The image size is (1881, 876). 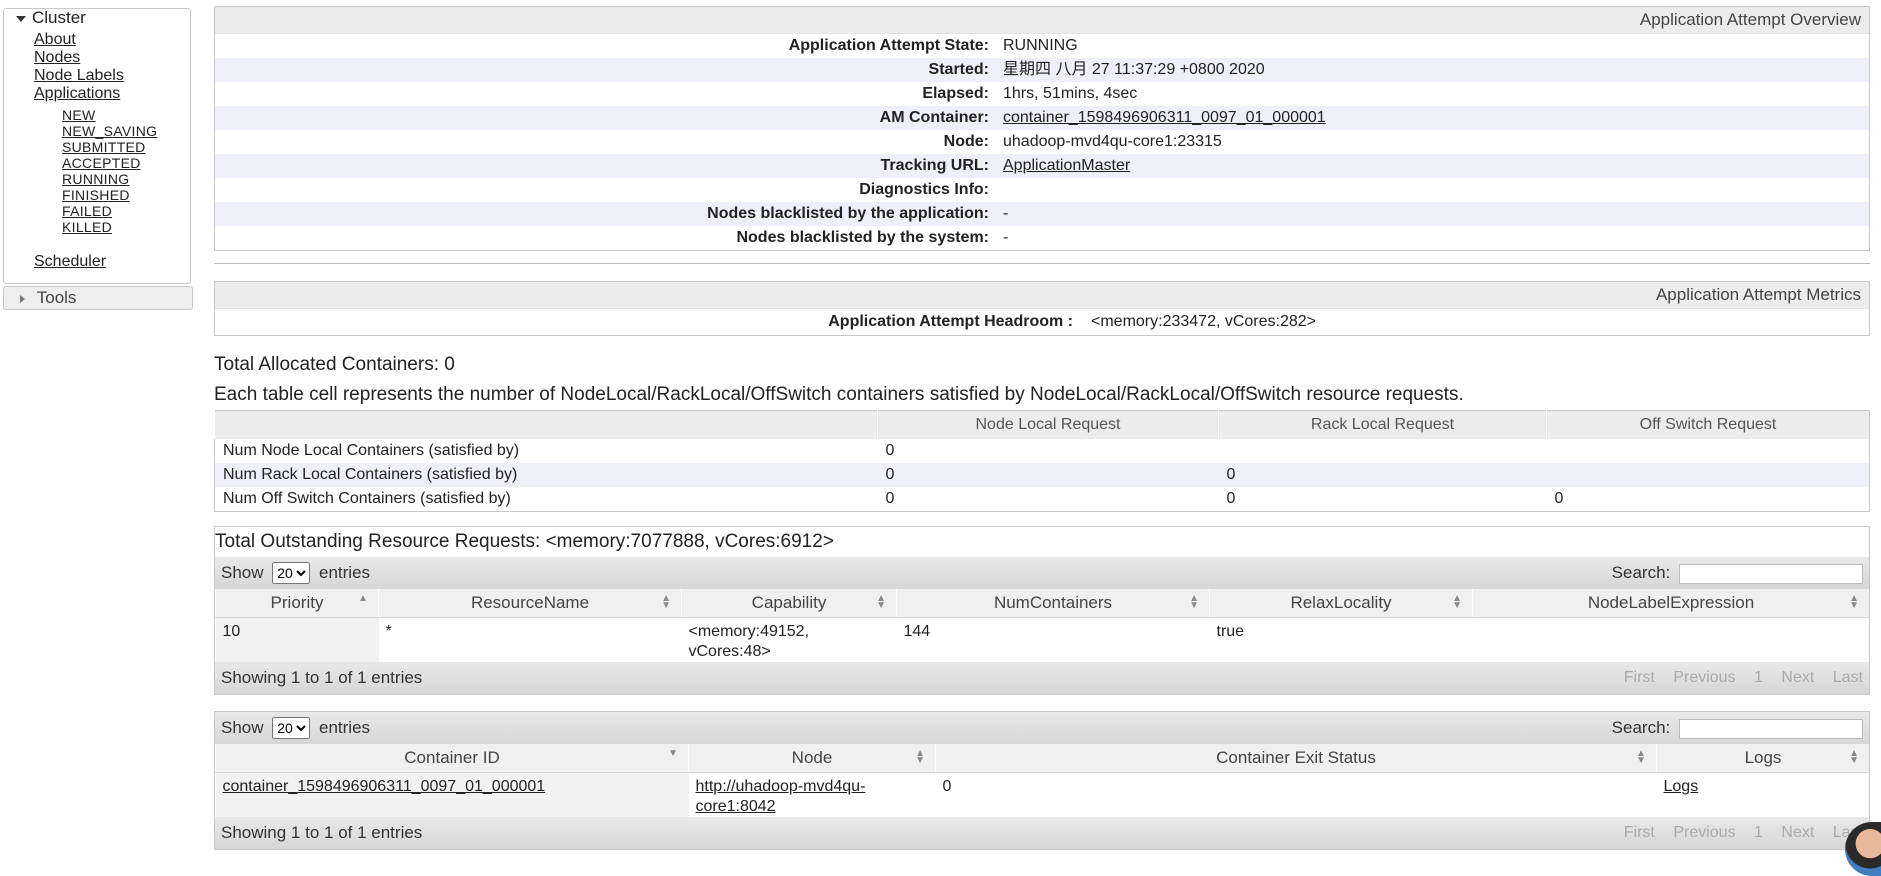 I want to click on total-allocated: Total Allocated Containers: 0, so click(x=334, y=364).